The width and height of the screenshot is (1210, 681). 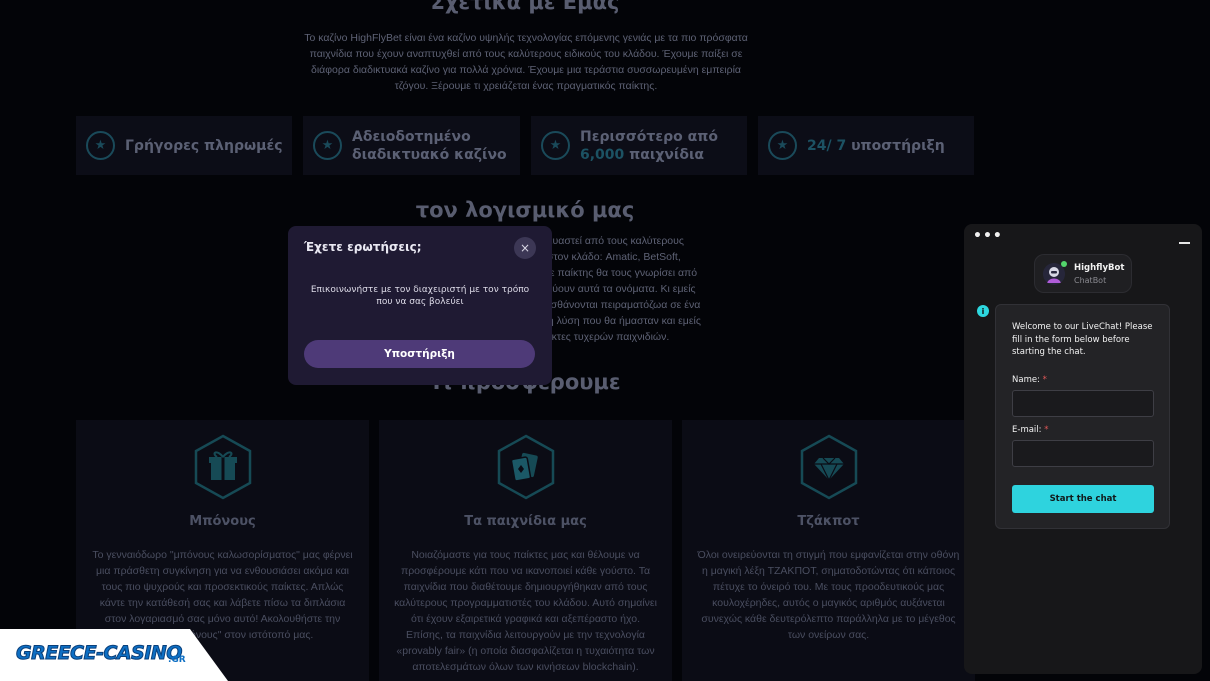 What do you see at coordinates (609, 273) in the screenshot?
I see `software-line: s. Κάθε παίκτης θα τους γνωρίσει από` at bounding box center [609, 273].